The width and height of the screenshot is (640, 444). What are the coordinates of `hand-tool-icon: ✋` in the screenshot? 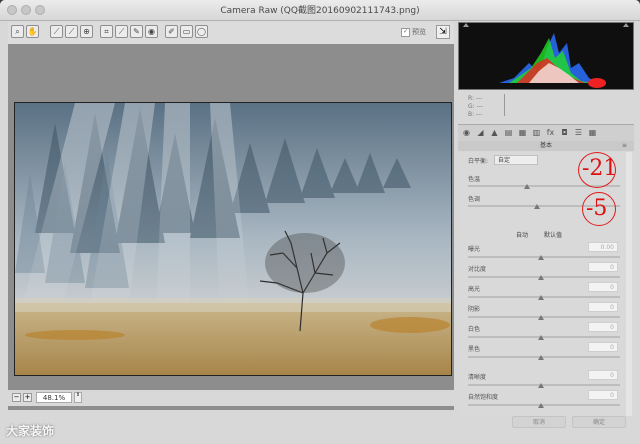 It's located at (32, 31).